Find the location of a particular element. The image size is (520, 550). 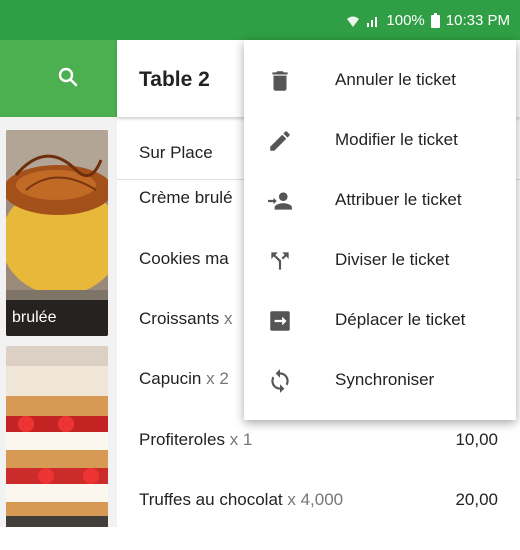

menu-item-diviser: Diviser le ticket is located at coordinates (380, 260).